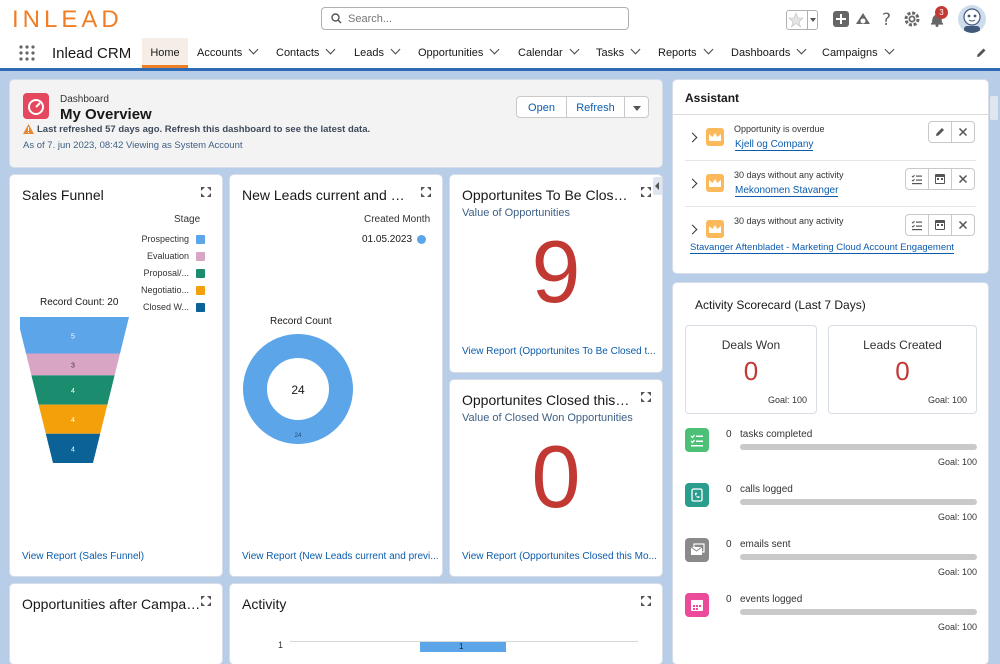 Image resolution: width=1000 pixels, height=664 pixels. What do you see at coordinates (802, 20) in the screenshot?
I see `favorites-button` at bounding box center [802, 20].